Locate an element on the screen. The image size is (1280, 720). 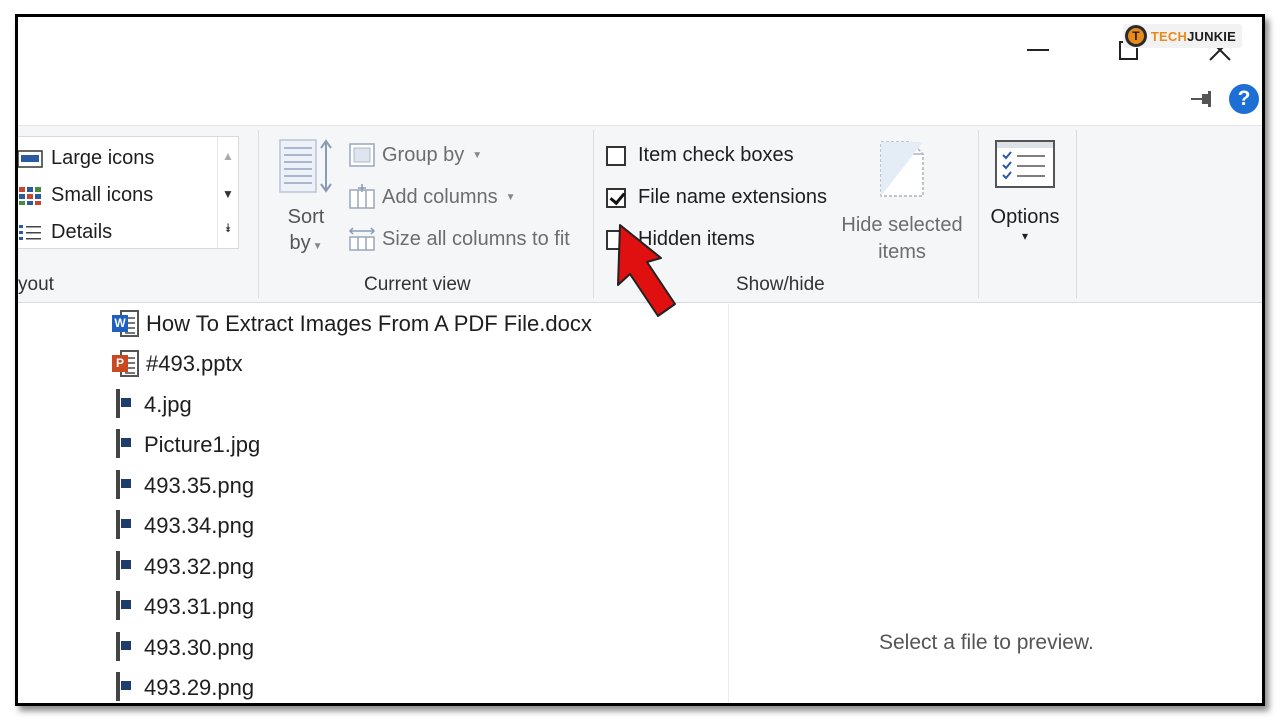
group-by-label: Group by is located at coordinates (423, 154).